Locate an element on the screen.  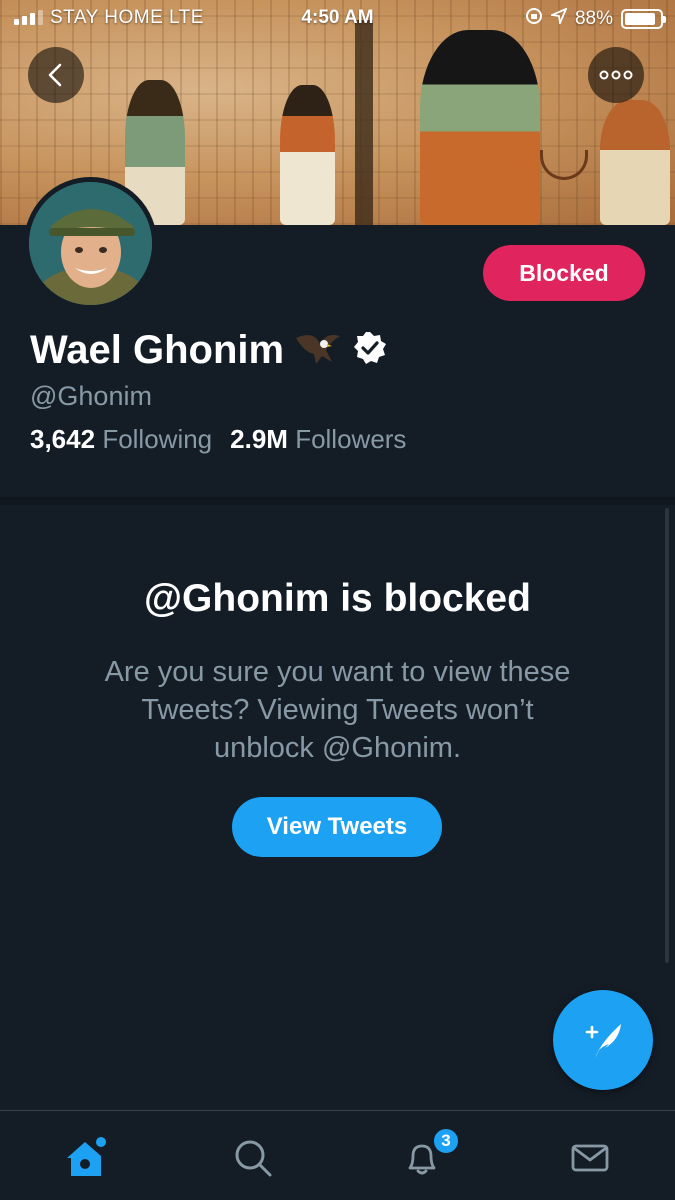
avatar is located at coordinates (90, 243).